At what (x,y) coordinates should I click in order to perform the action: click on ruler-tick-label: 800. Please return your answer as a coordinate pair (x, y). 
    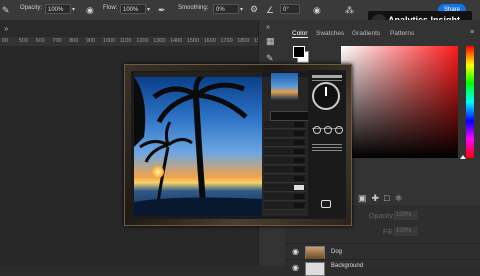
    Looking at the image, I should click on (74, 41).